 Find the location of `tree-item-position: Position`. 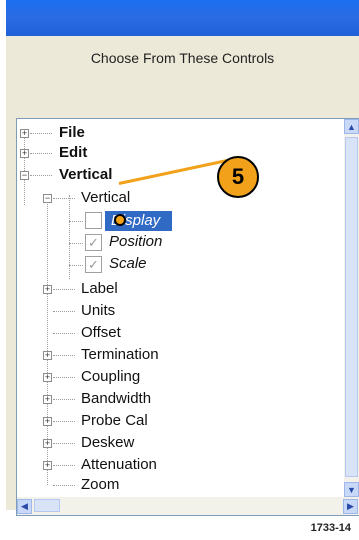

tree-item-position: Position is located at coordinates (135, 242).